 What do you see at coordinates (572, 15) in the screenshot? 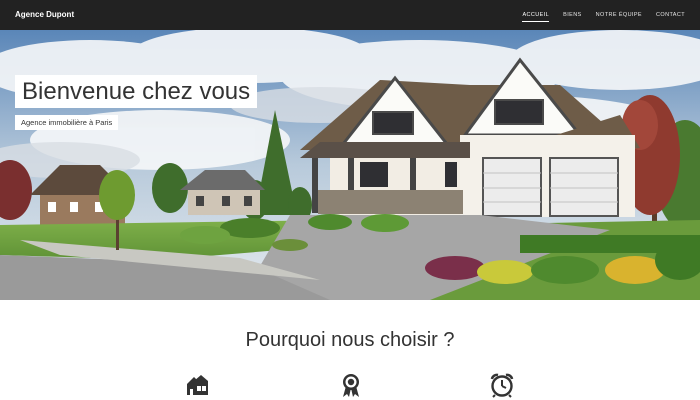
I see `nav-item-biens: BIENS` at bounding box center [572, 15].